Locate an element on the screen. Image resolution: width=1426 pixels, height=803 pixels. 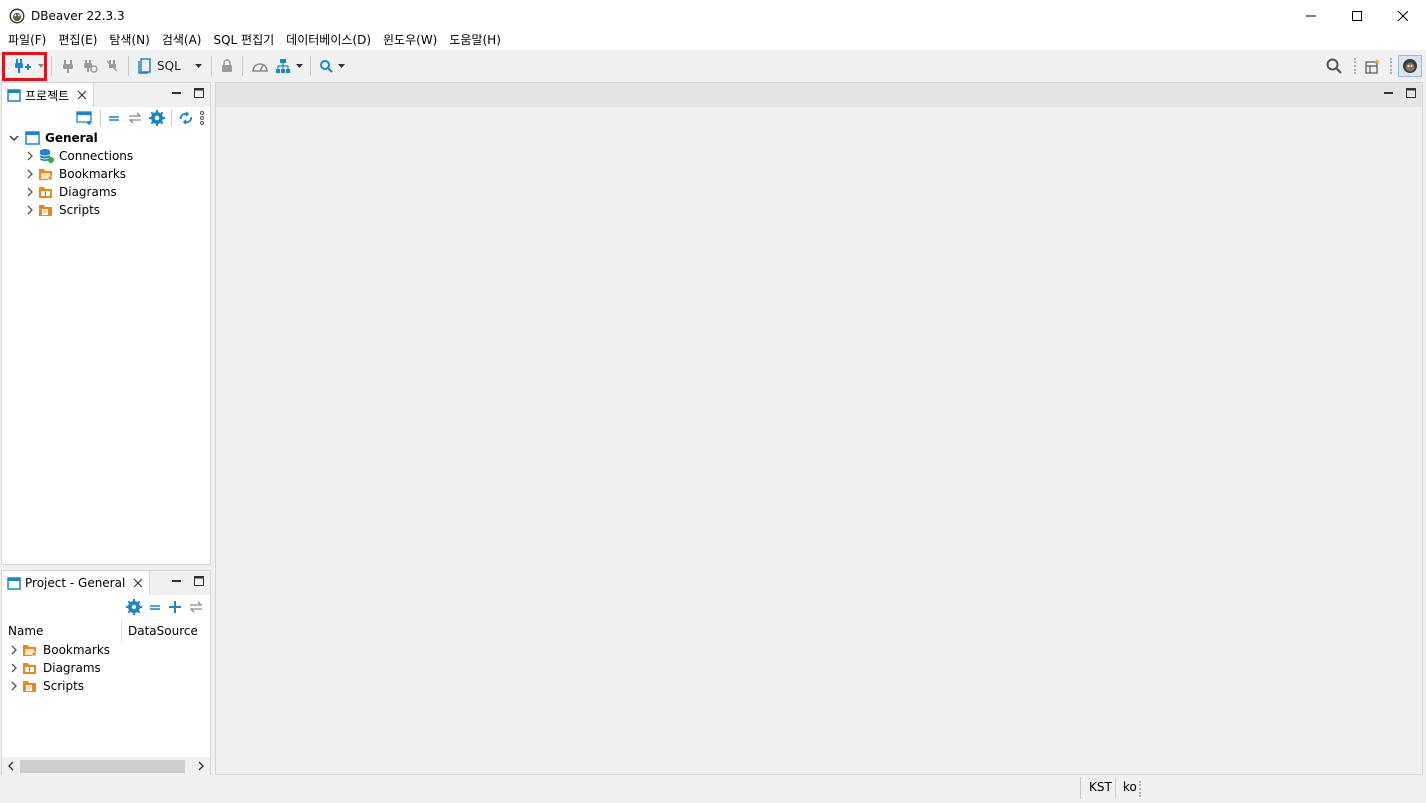
open-perspective-button is located at coordinates (1373, 66).